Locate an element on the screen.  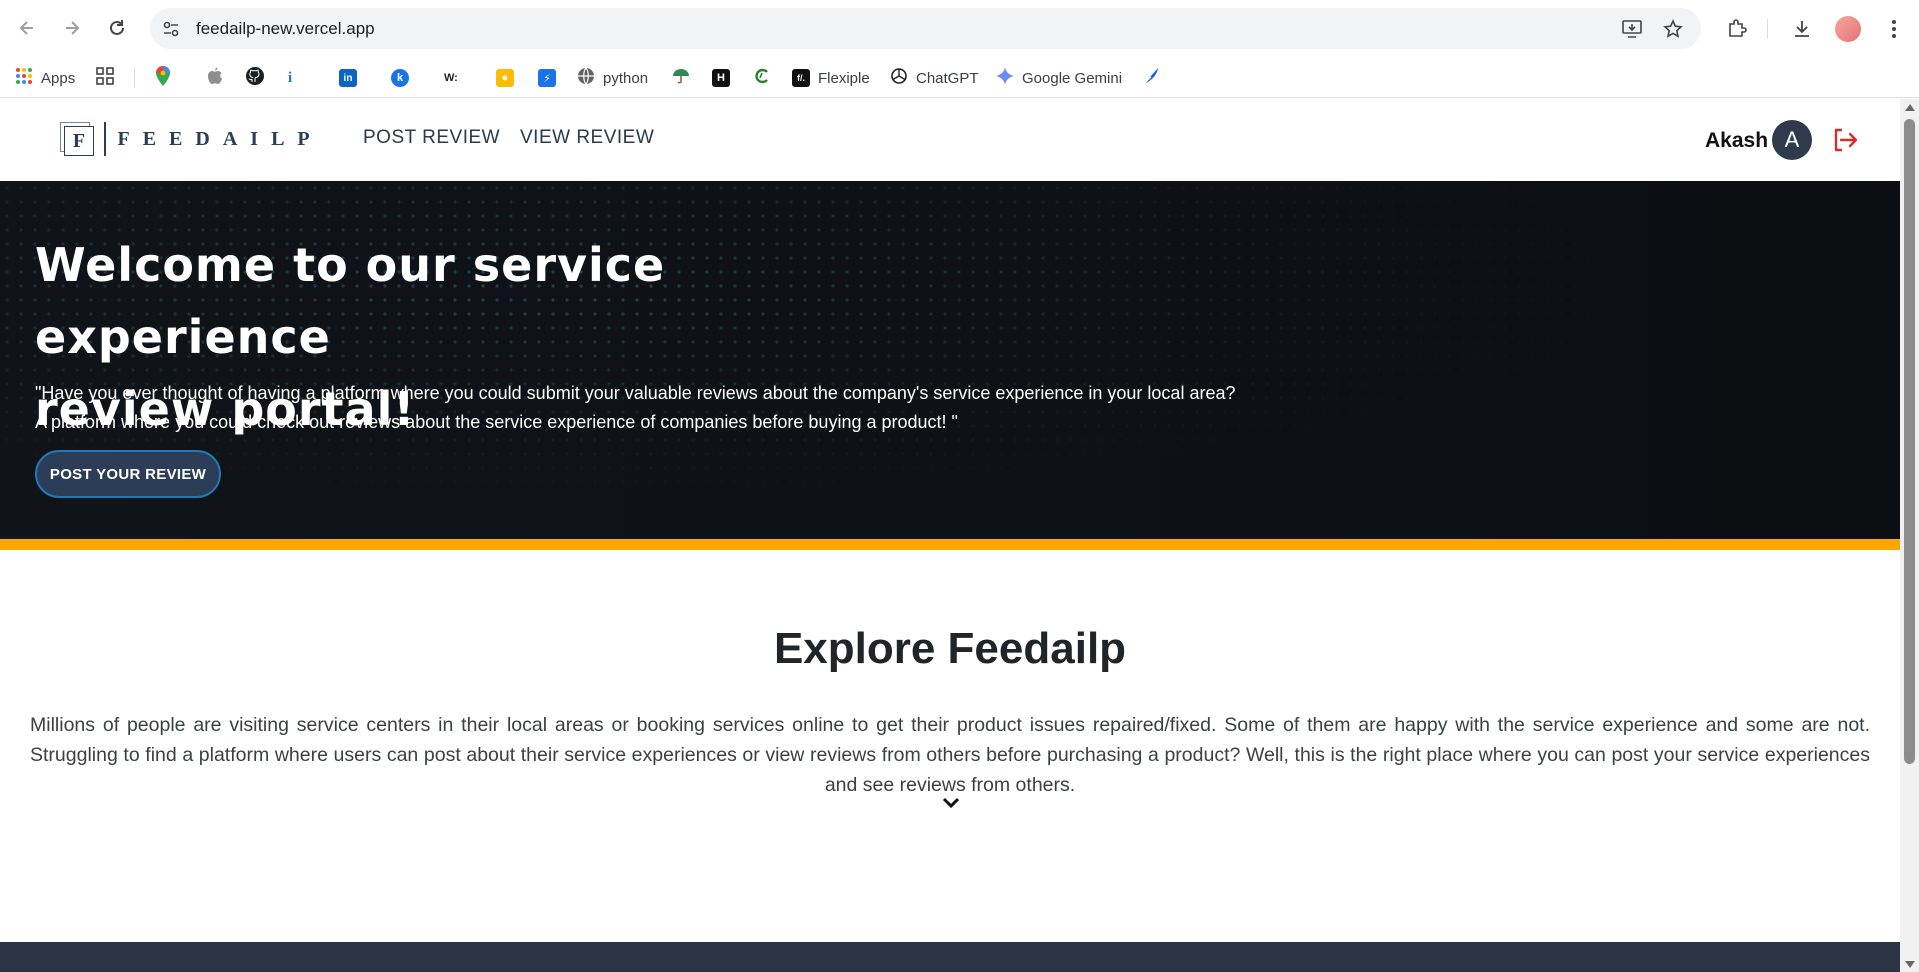
site-logo: F FEEDAILP is located at coordinates (191, 139).